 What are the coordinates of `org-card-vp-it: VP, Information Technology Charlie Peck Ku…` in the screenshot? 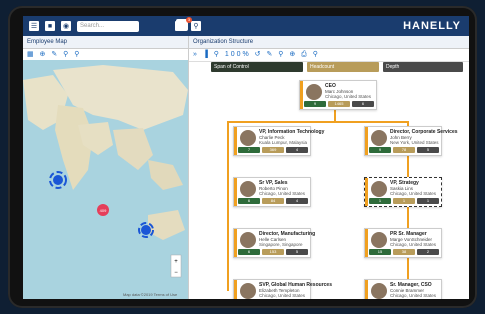 It's located at (278, 141).